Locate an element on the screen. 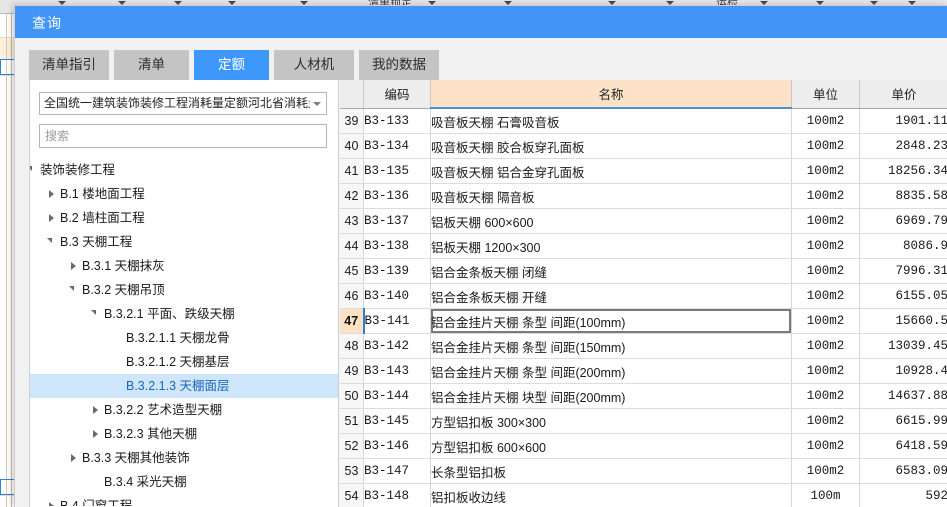  table-row: 54 B3-148 铝扣板收边线 100m 592 is located at coordinates (643, 495).